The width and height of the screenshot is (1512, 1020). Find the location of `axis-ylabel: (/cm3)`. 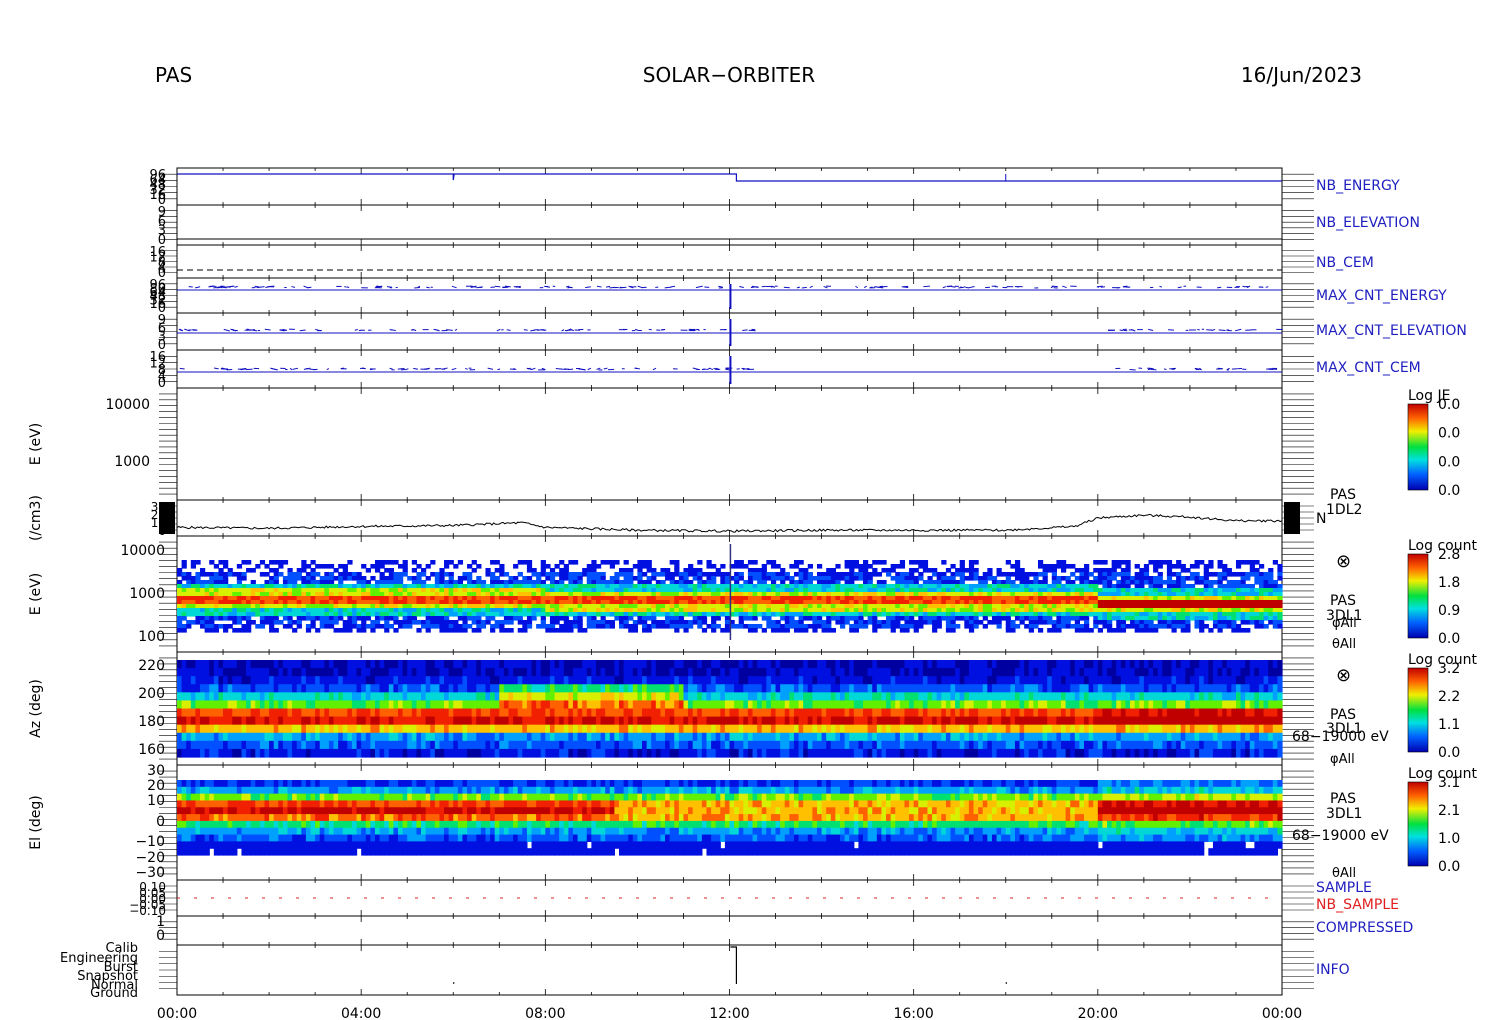

axis-ylabel: (/cm3) is located at coordinates (36, 518).